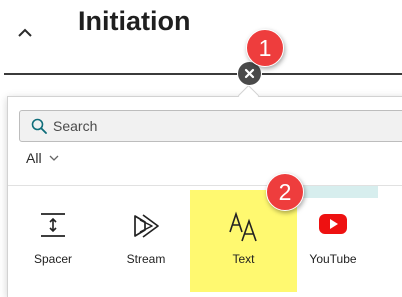 The height and width of the screenshot is (297, 402). I want to click on youtube-icon, so click(333, 224).